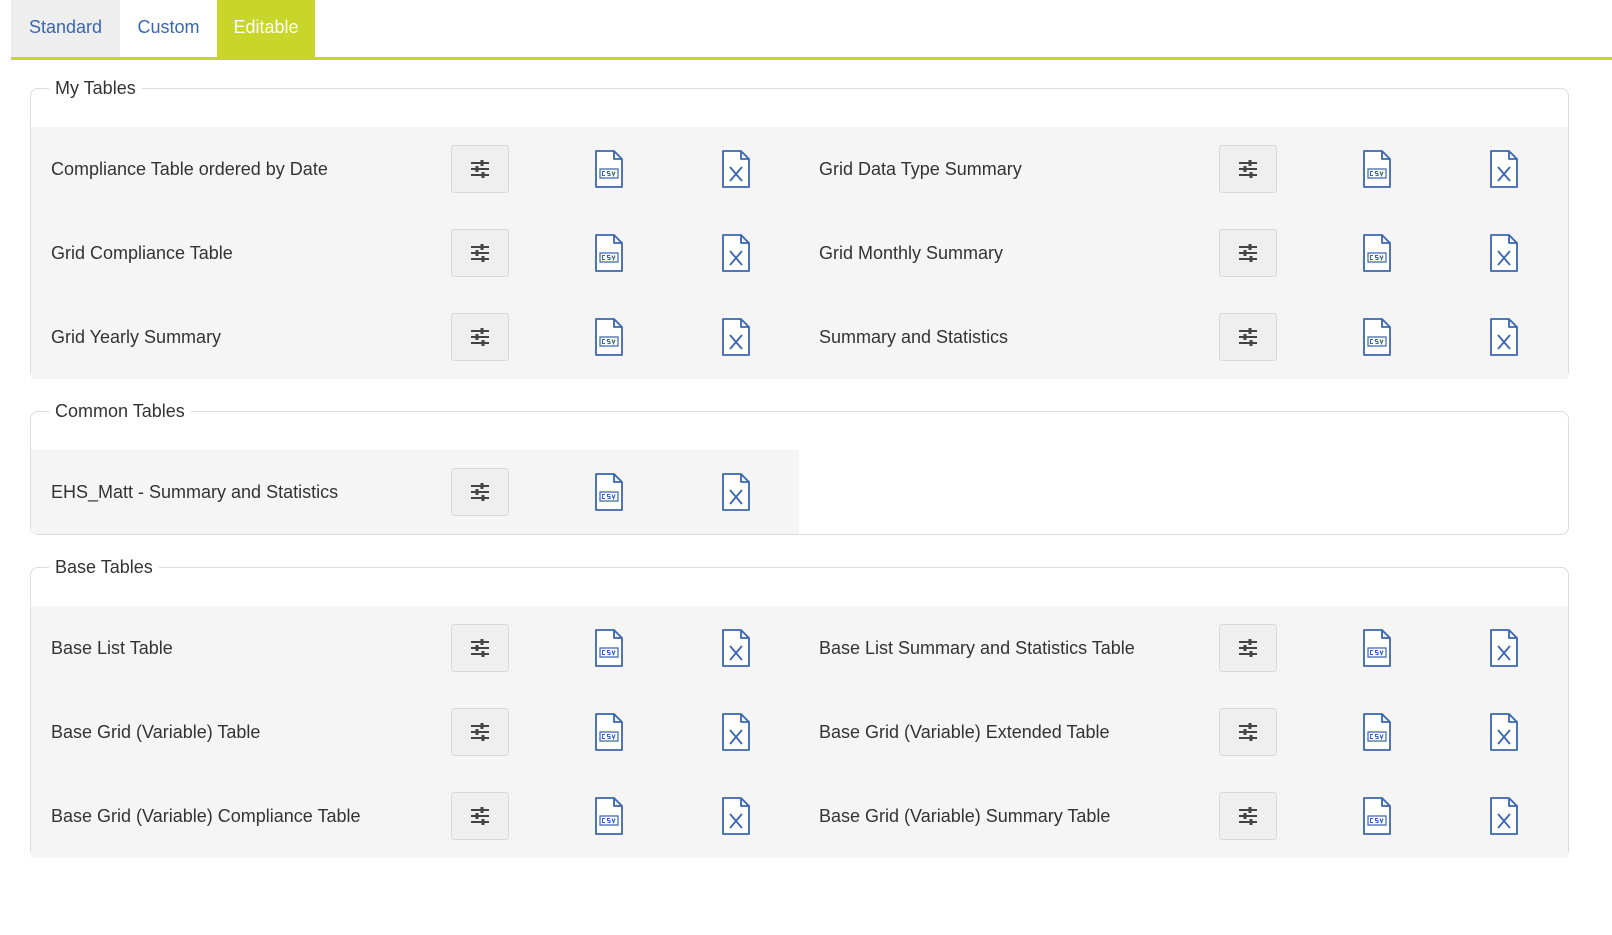 This screenshot has width=1612, height=935. Describe the element at coordinates (155, 732) in the screenshot. I see `table-name: Base Grid (Variable) Table` at that location.